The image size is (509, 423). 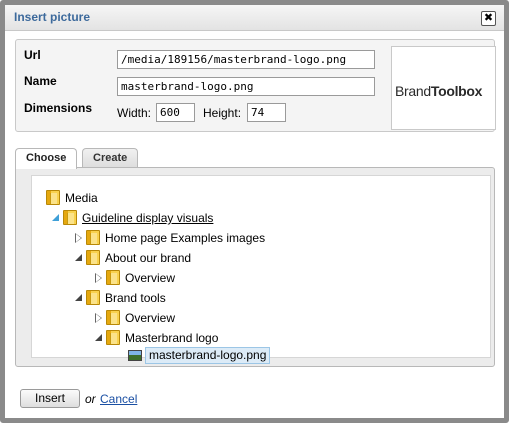 I want to click on height-field: 74, so click(x=266, y=112).